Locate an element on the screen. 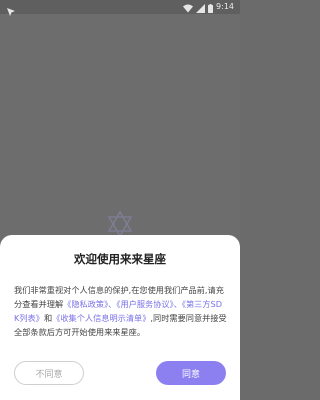  and-text: 和 is located at coordinates (48, 318).